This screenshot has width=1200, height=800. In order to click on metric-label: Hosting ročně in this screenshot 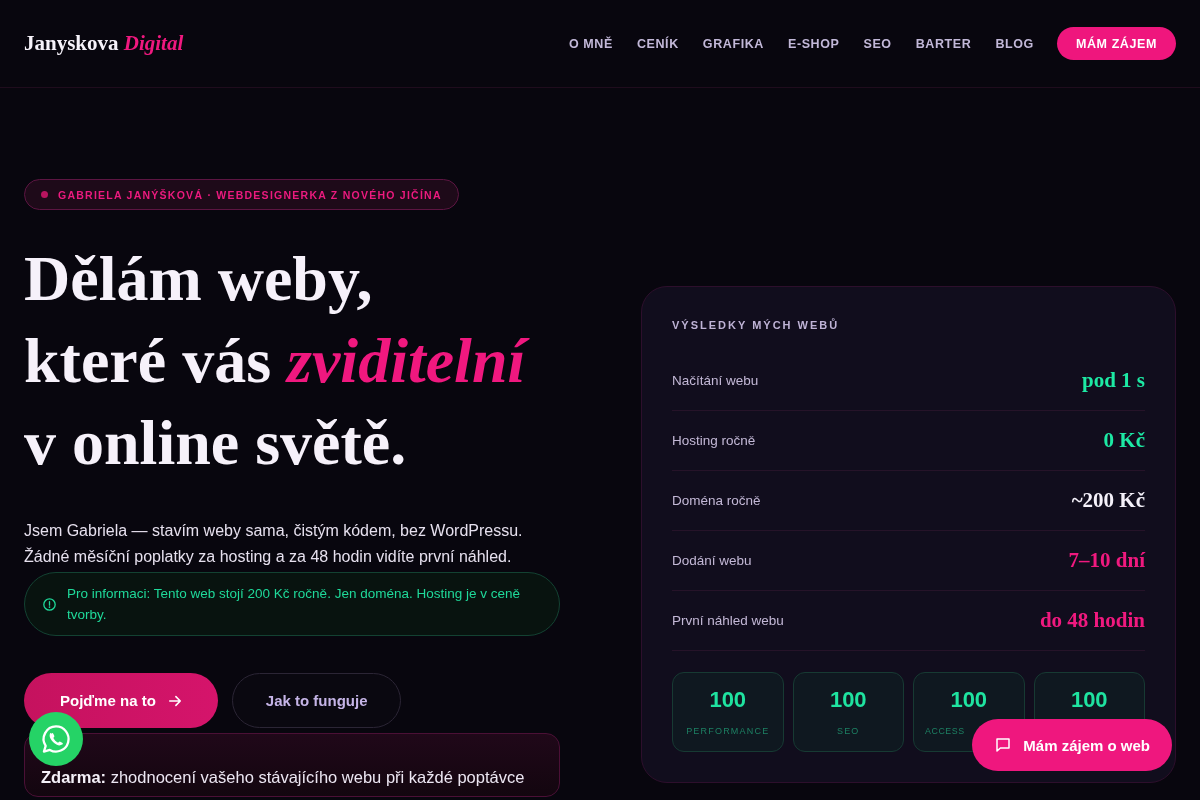, I will do `click(714, 440)`.